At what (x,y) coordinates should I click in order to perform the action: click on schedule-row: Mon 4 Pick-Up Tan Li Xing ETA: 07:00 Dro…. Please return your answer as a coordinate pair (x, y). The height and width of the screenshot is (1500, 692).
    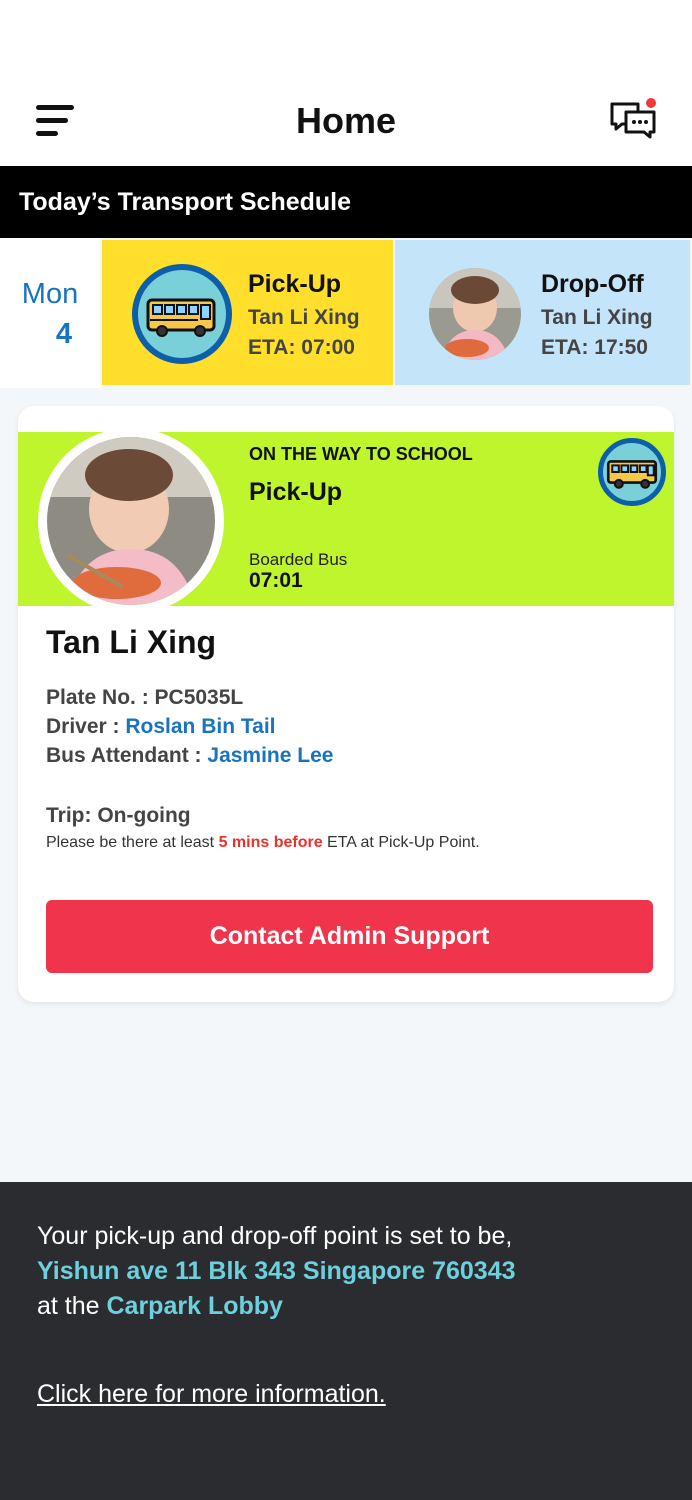
    Looking at the image, I should click on (346, 313).